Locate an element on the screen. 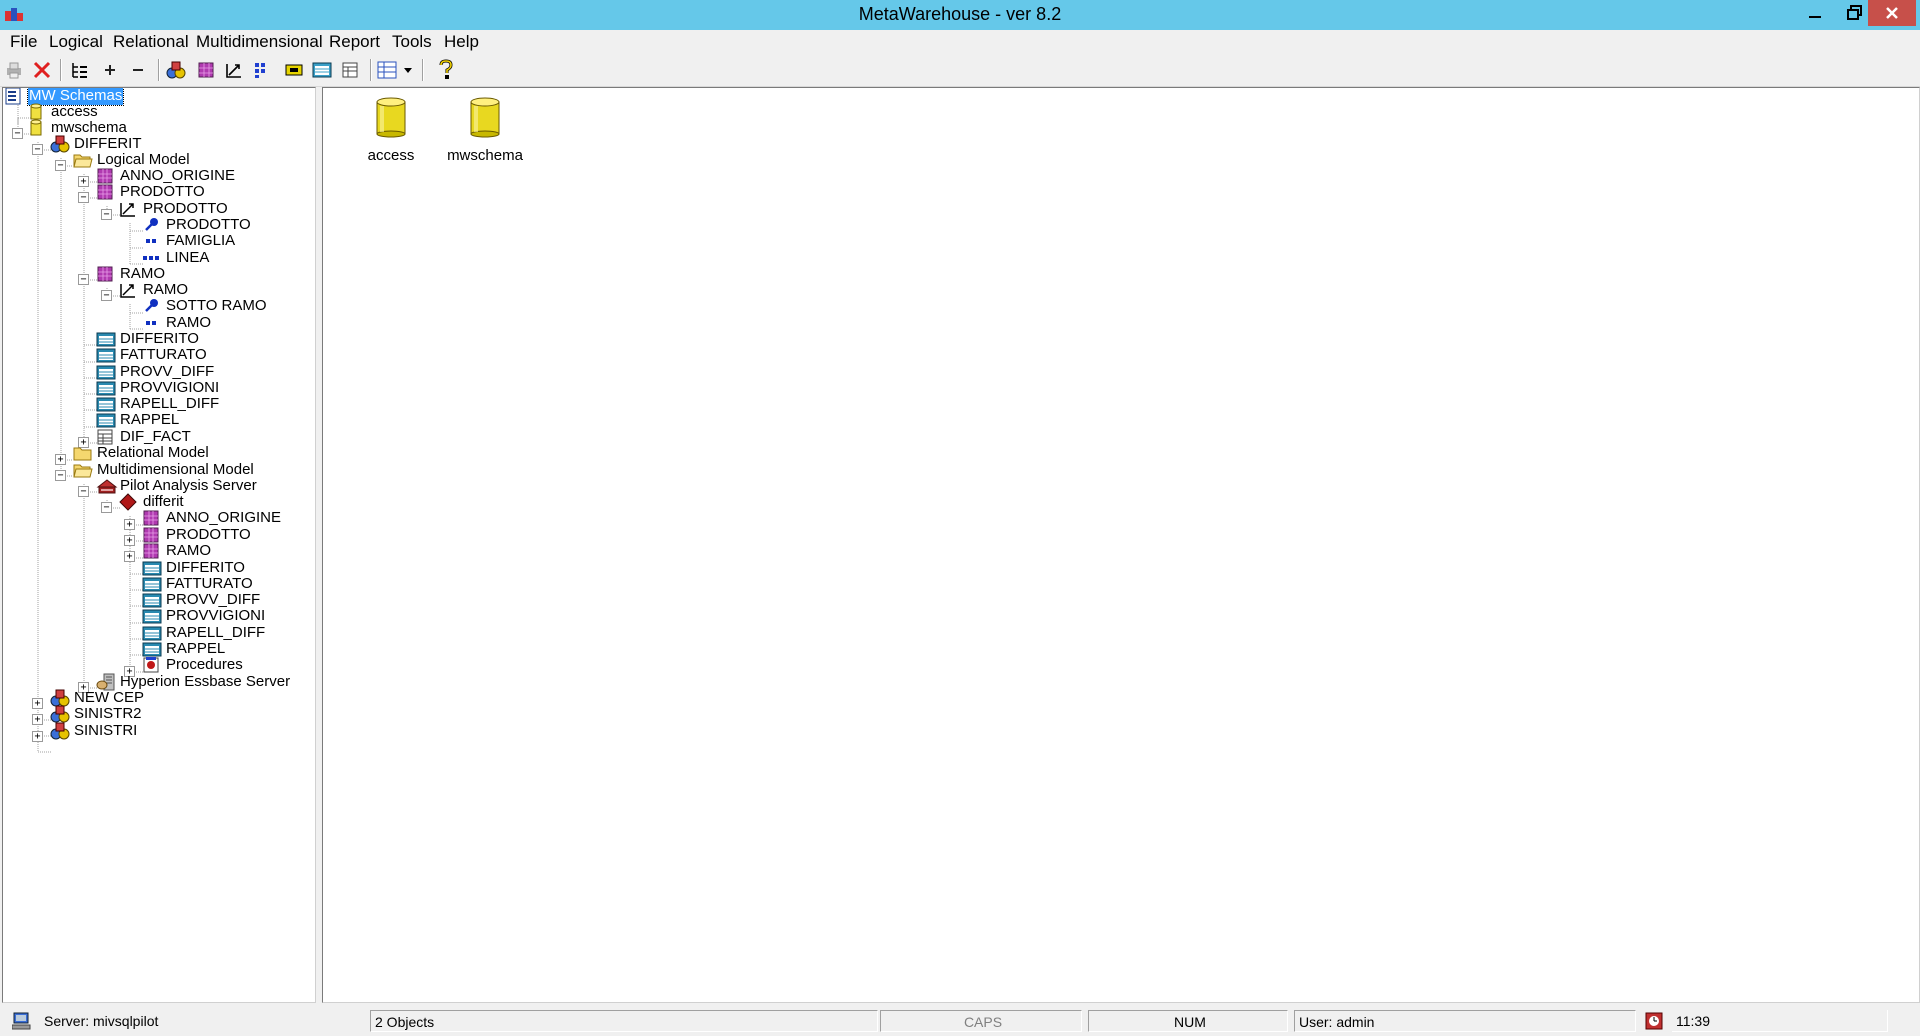 The height and width of the screenshot is (1036, 1920). title-bar: MetaWarehouse - ver 8.2 is located at coordinates (960, 15).